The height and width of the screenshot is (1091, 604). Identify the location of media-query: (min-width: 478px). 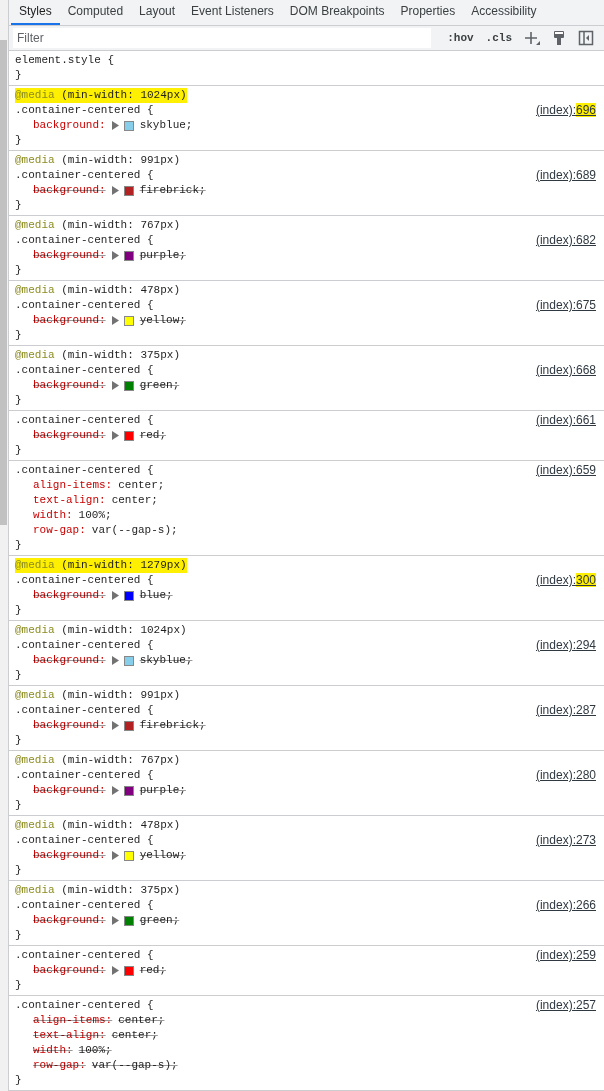
(121, 290).